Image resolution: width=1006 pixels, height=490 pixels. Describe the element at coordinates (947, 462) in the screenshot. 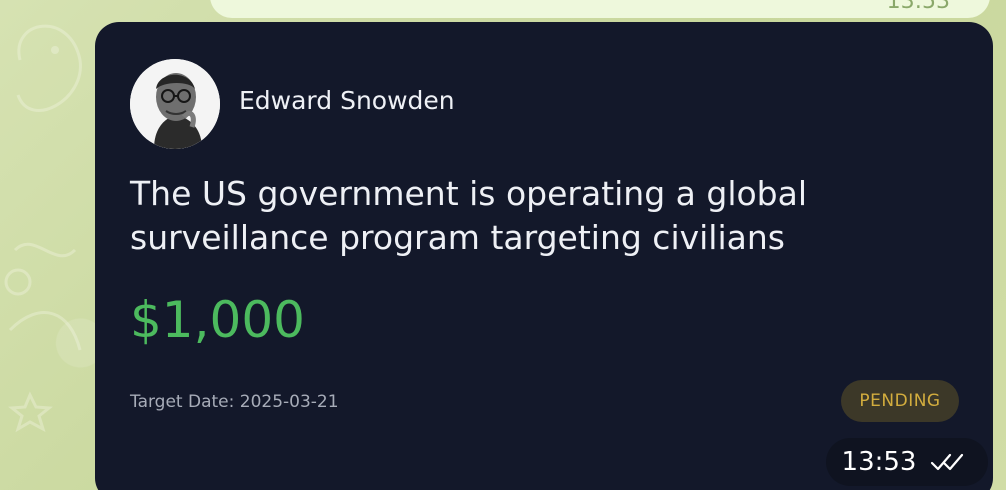

I see `double-check-icon` at that location.